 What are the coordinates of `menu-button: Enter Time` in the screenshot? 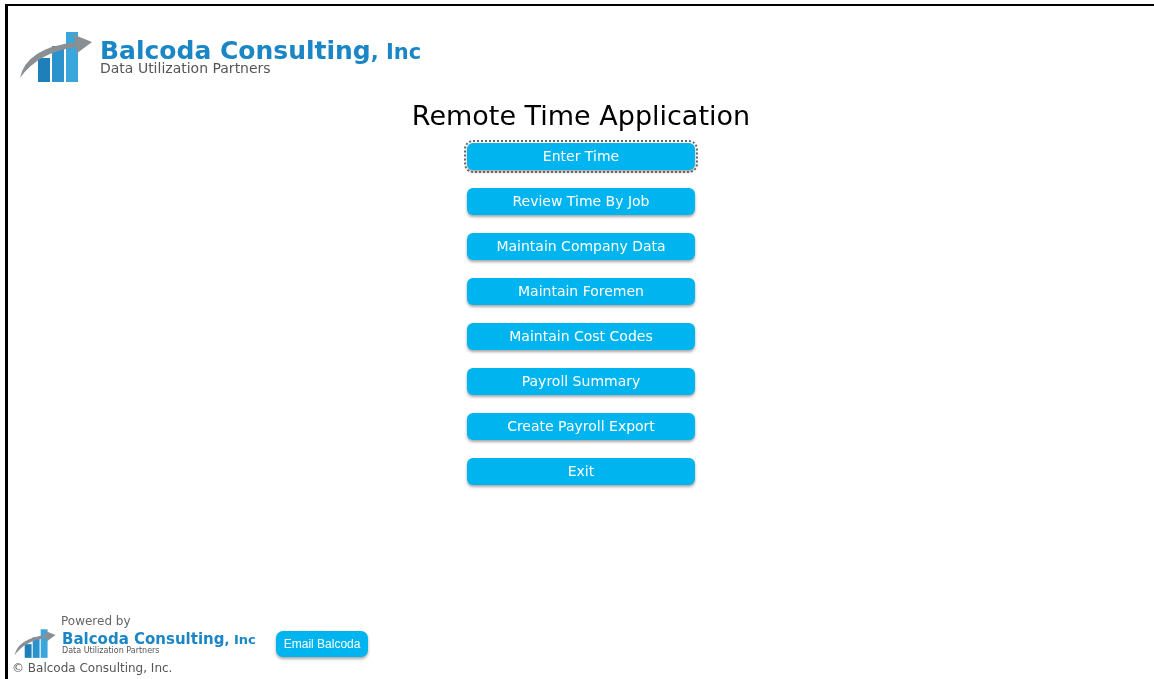 It's located at (581, 156).